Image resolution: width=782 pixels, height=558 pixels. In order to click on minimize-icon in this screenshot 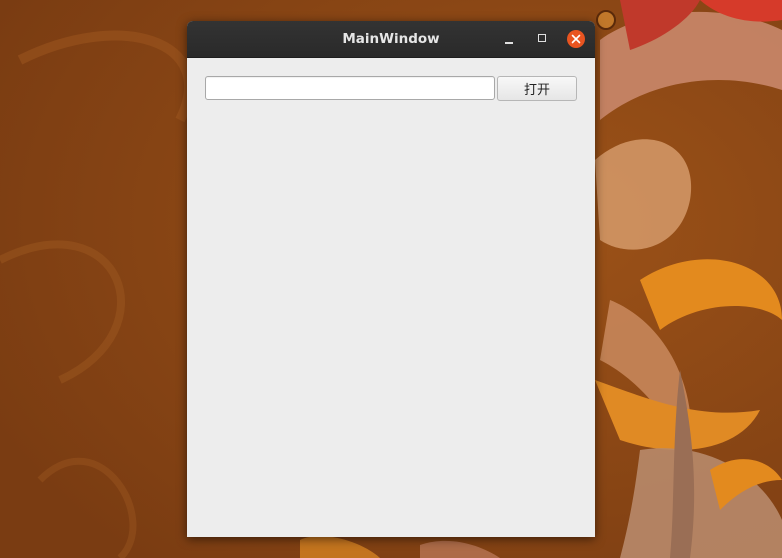, I will do `click(509, 39)`.